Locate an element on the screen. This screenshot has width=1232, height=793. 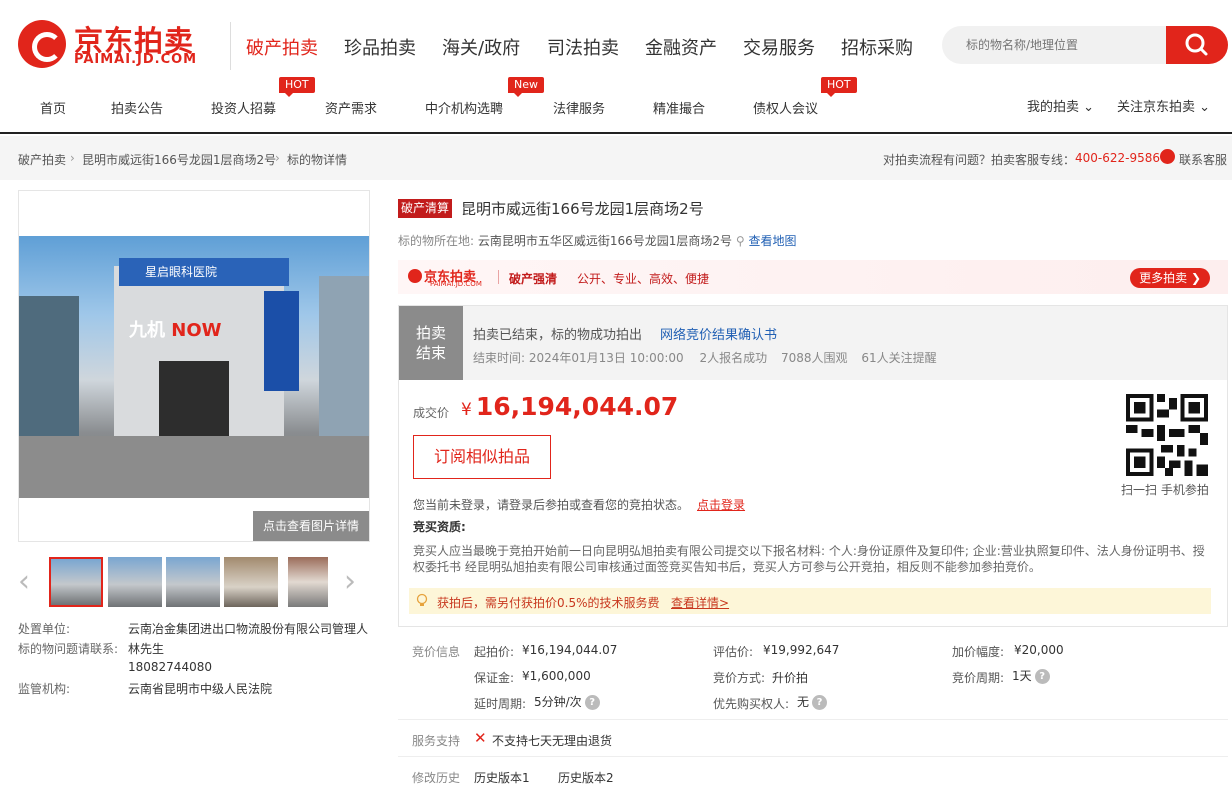
more-auctions-button: 更多拍卖 ❯ is located at coordinates (1170, 278).